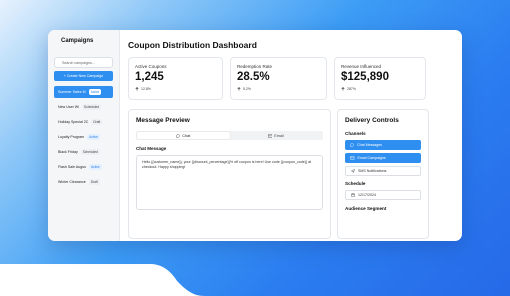  What do you see at coordinates (72, 167) in the screenshot?
I see `campaign-name: Flash Sale Augus` at bounding box center [72, 167].